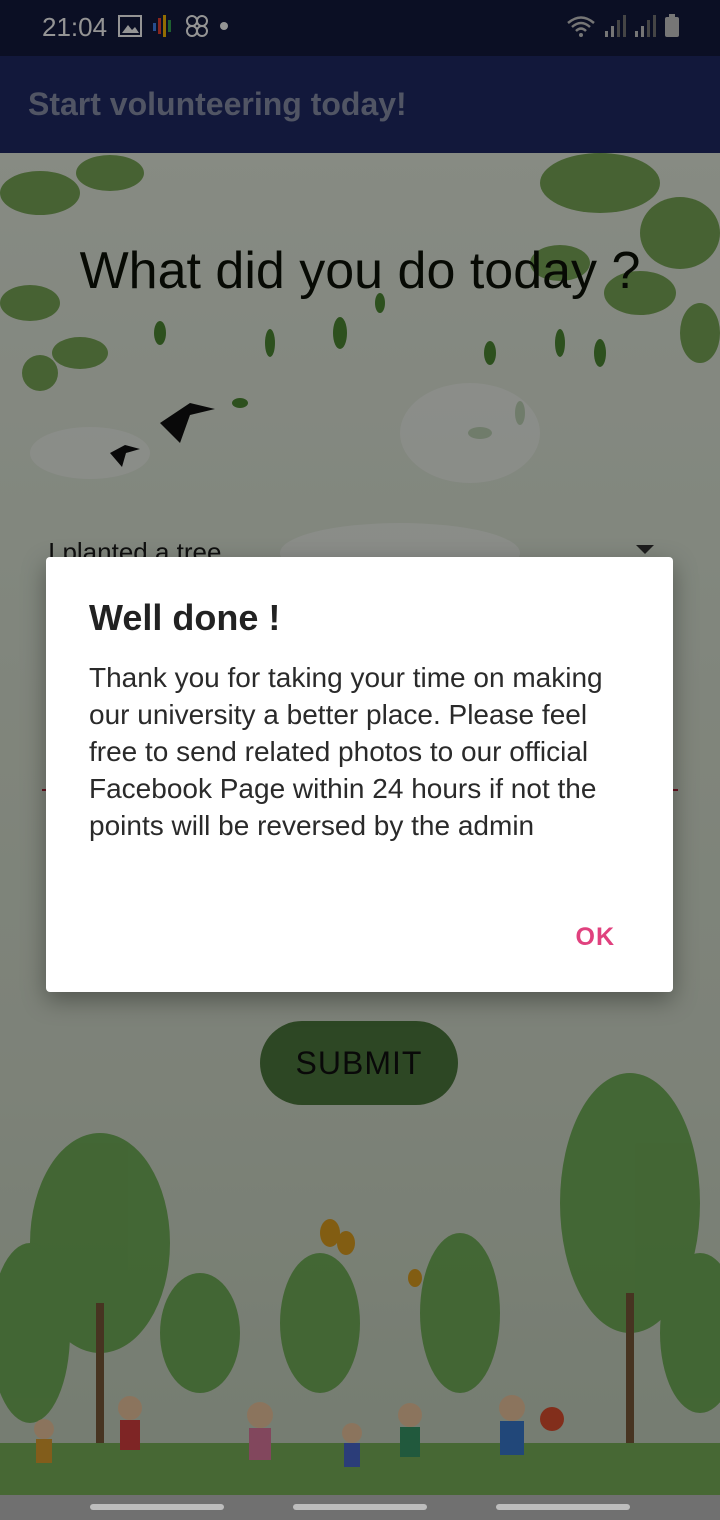 The width and height of the screenshot is (720, 1520). I want to click on nav-back-handle, so click(563, 1507).